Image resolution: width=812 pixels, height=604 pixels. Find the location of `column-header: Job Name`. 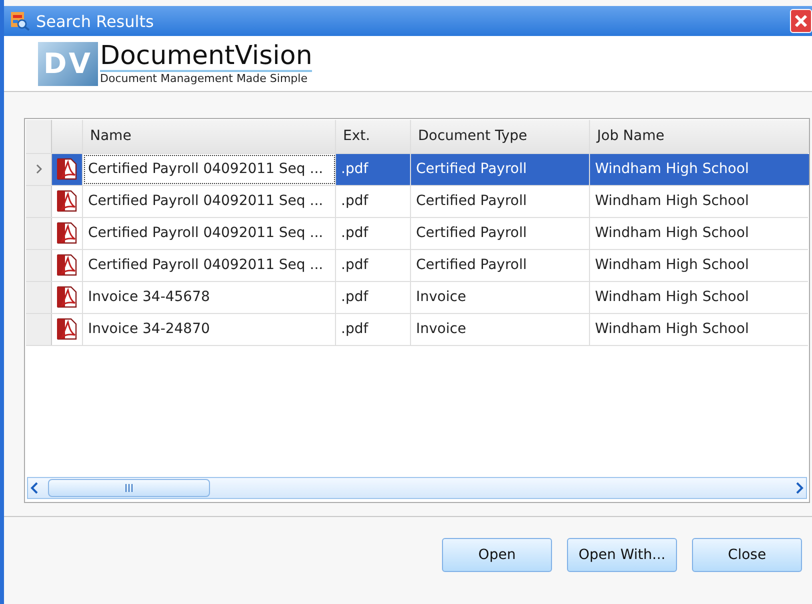

column-header: Job Name is located at coordinates (699, 136).